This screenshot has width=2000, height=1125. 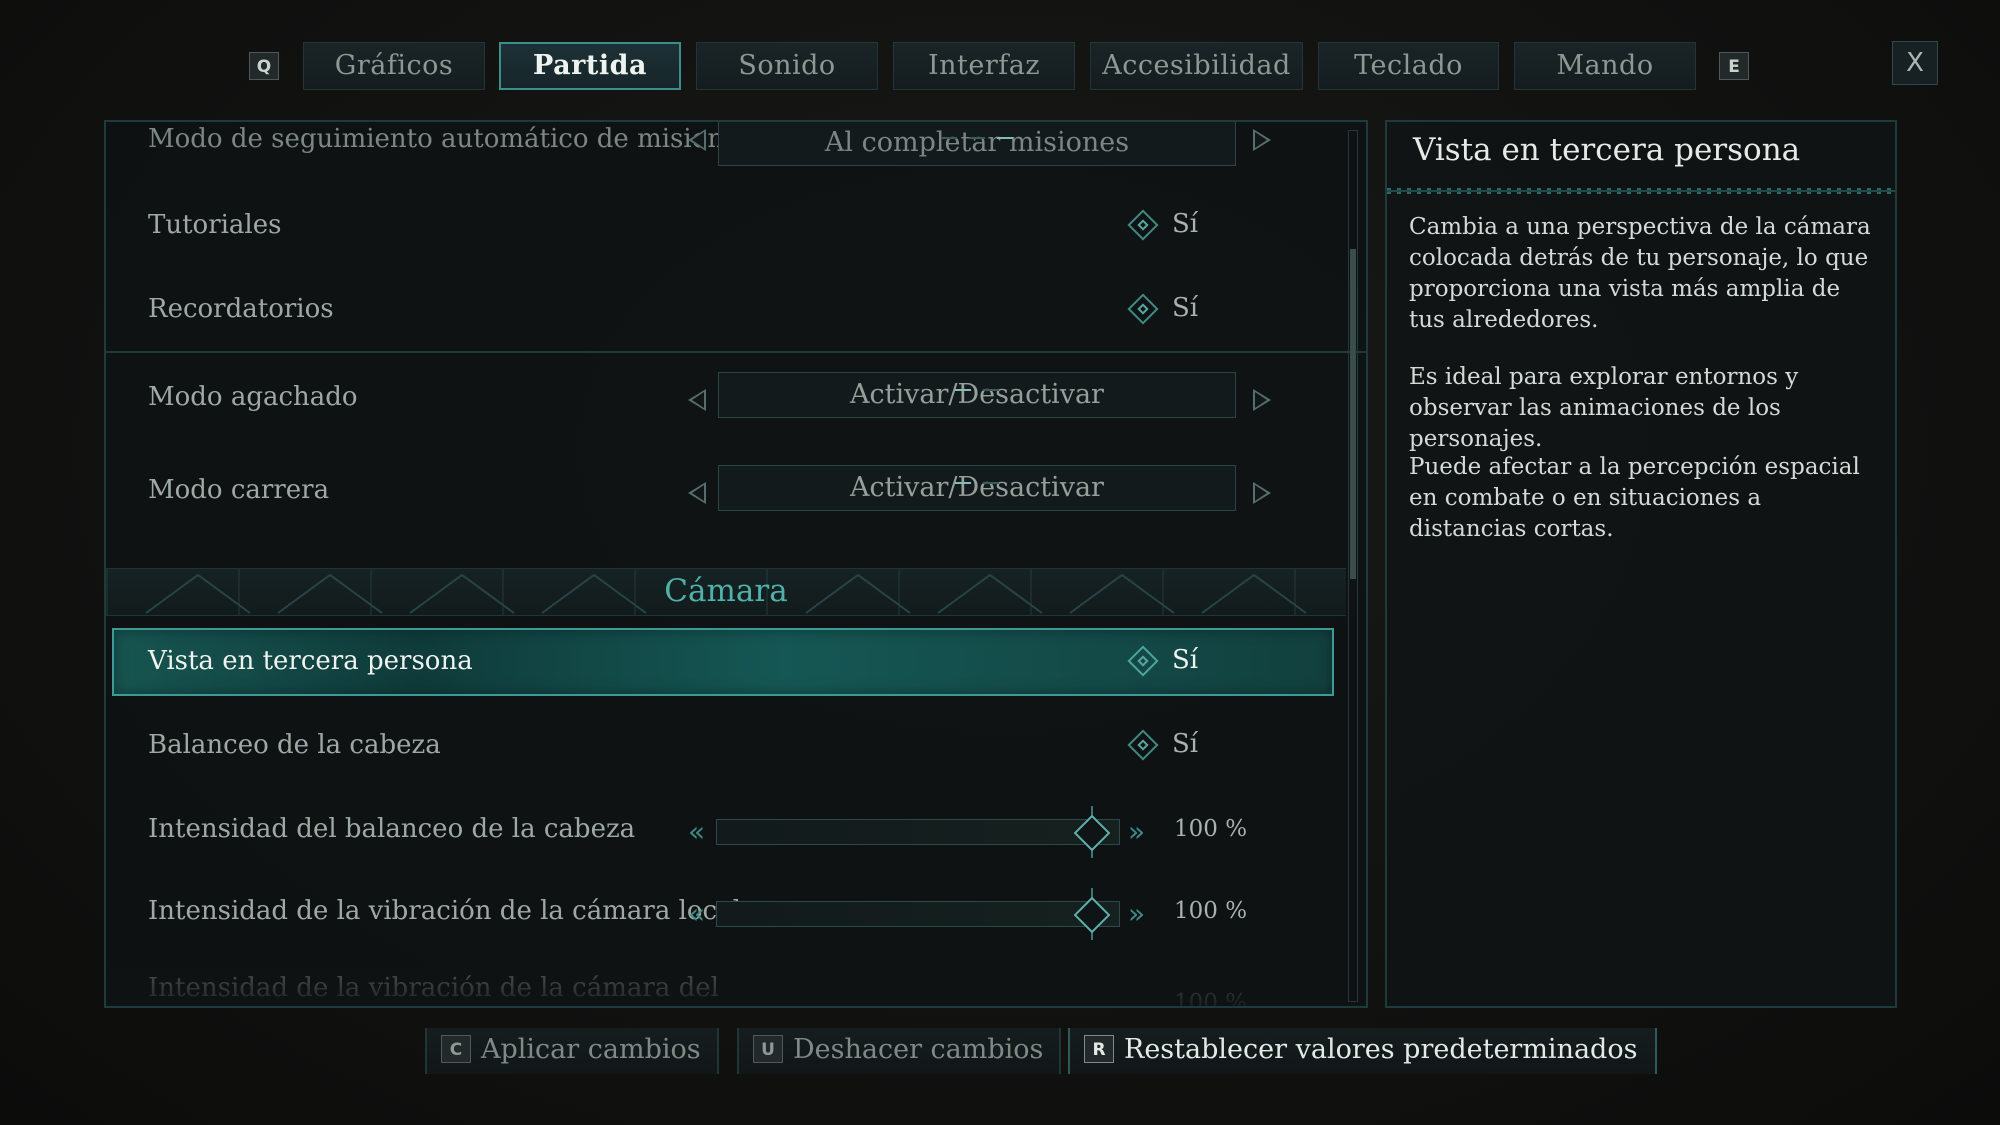 I want to click on tab-sonido: Sonido, so click(x=787, y=66).